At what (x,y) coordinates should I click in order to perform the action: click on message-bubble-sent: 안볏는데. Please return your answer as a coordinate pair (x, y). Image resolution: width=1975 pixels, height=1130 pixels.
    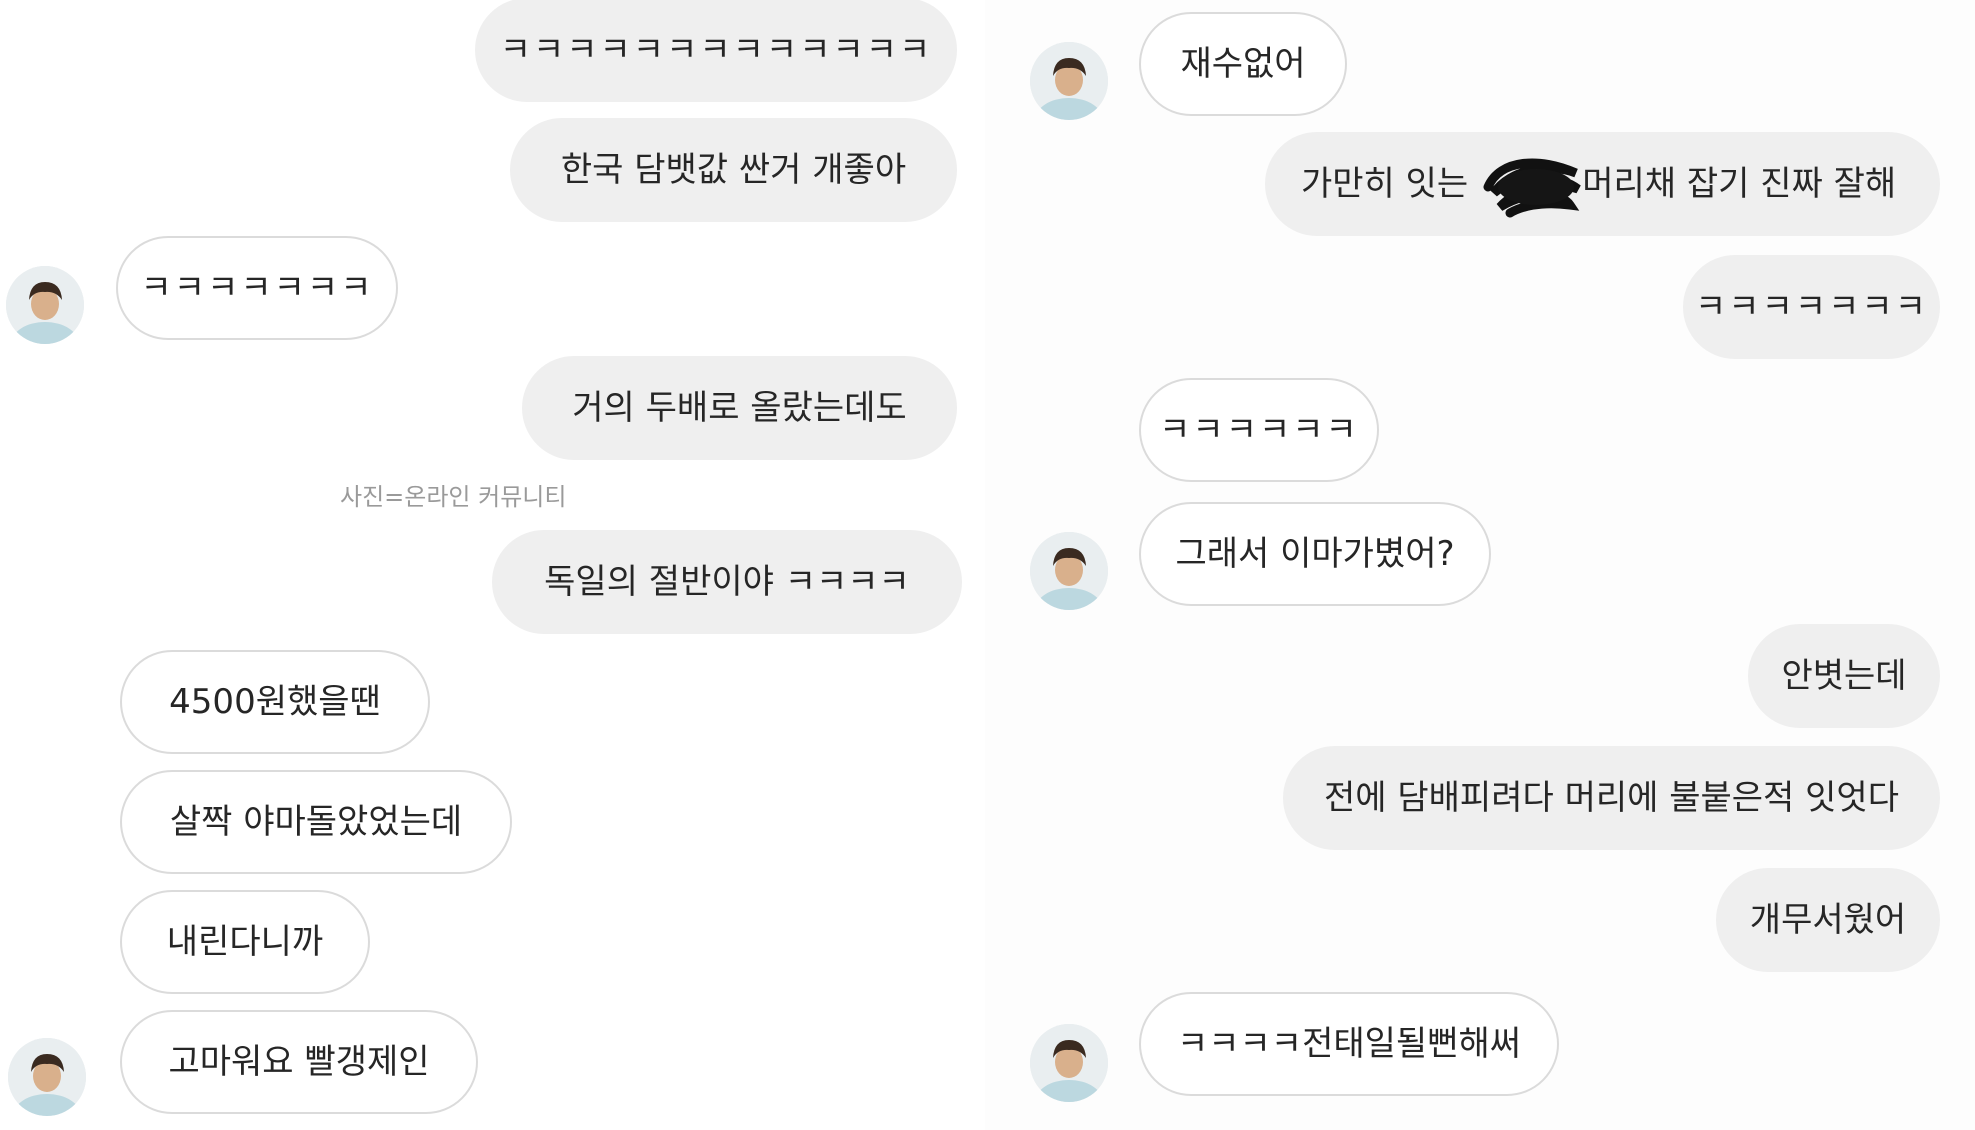
    Looking at the image, I should click on (1844, 676).